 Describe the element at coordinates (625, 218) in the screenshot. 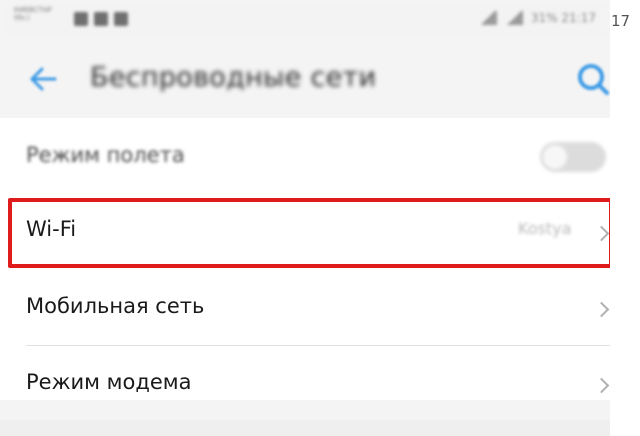

I see `right-gutter` at that location.